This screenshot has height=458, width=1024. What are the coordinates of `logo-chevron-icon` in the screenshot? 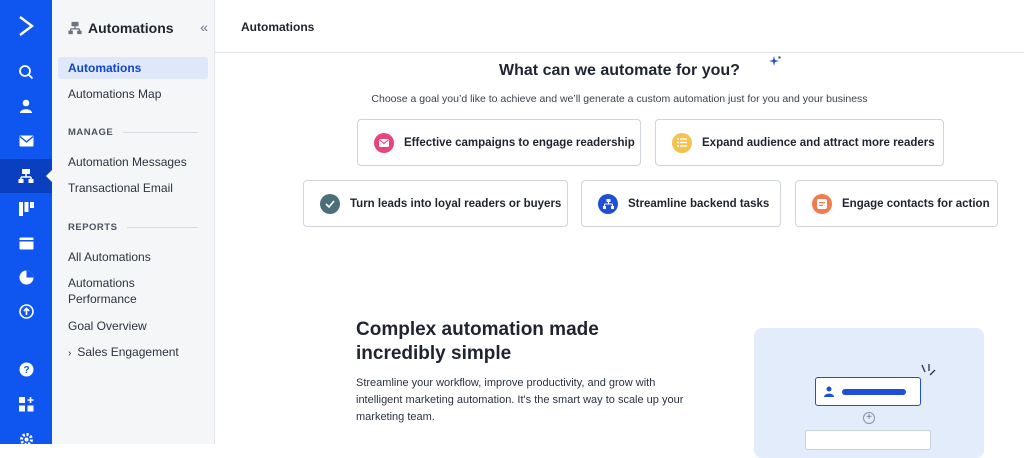 It's located at (26, 26).